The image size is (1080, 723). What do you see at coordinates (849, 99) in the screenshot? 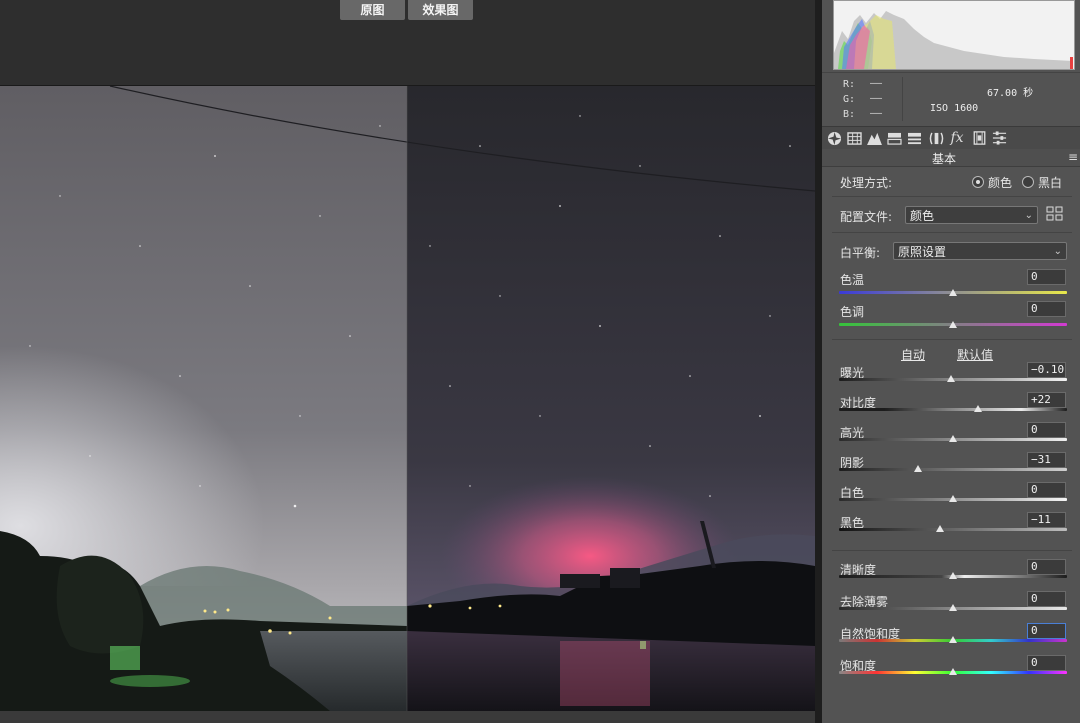
I see `g-label: G:` at bounding box center [849, 99].